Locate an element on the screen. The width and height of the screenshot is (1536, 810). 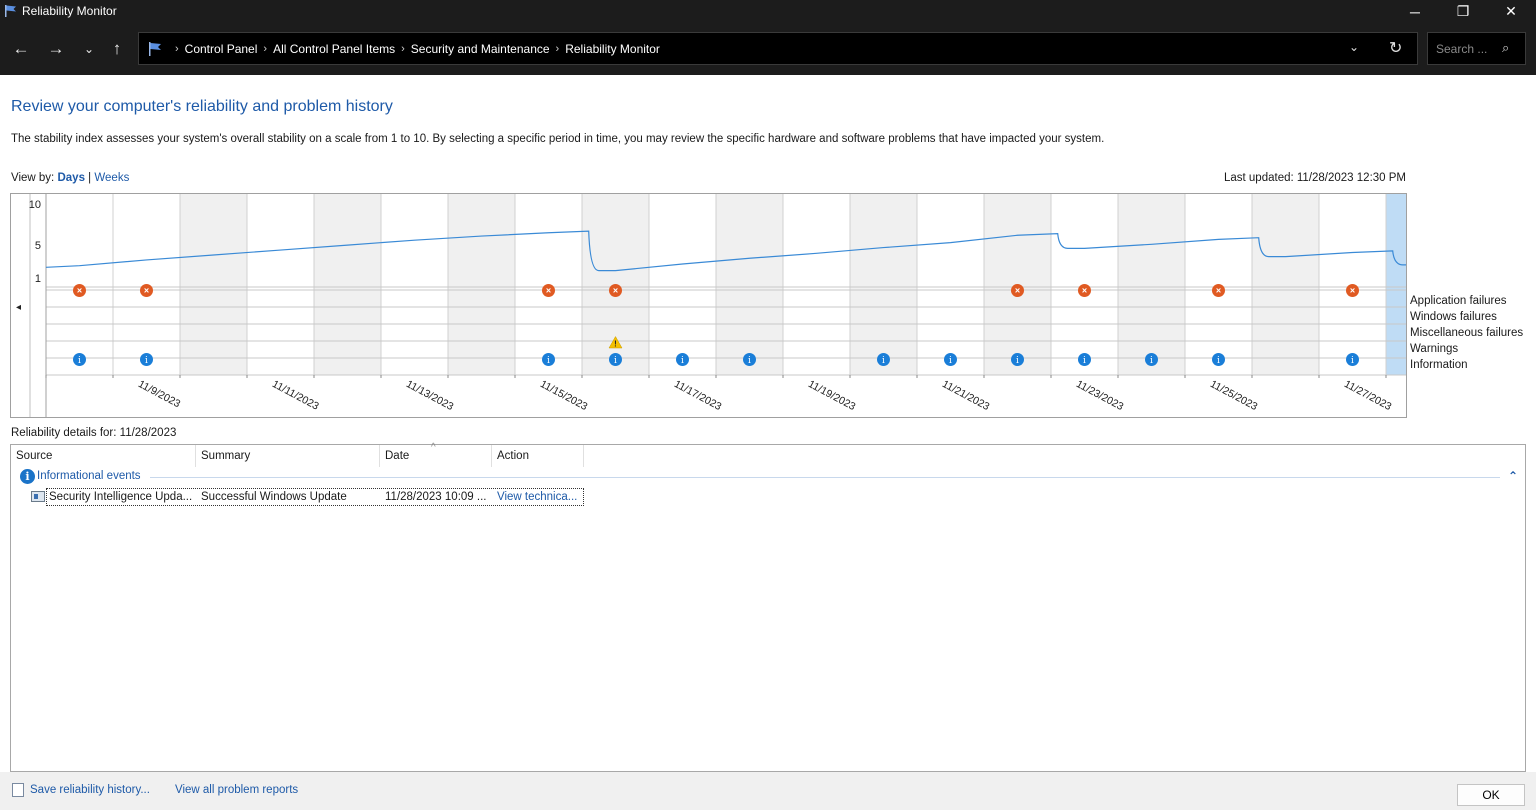
search-input: Search ... ⌕ is located at coordinates (1476, 48).